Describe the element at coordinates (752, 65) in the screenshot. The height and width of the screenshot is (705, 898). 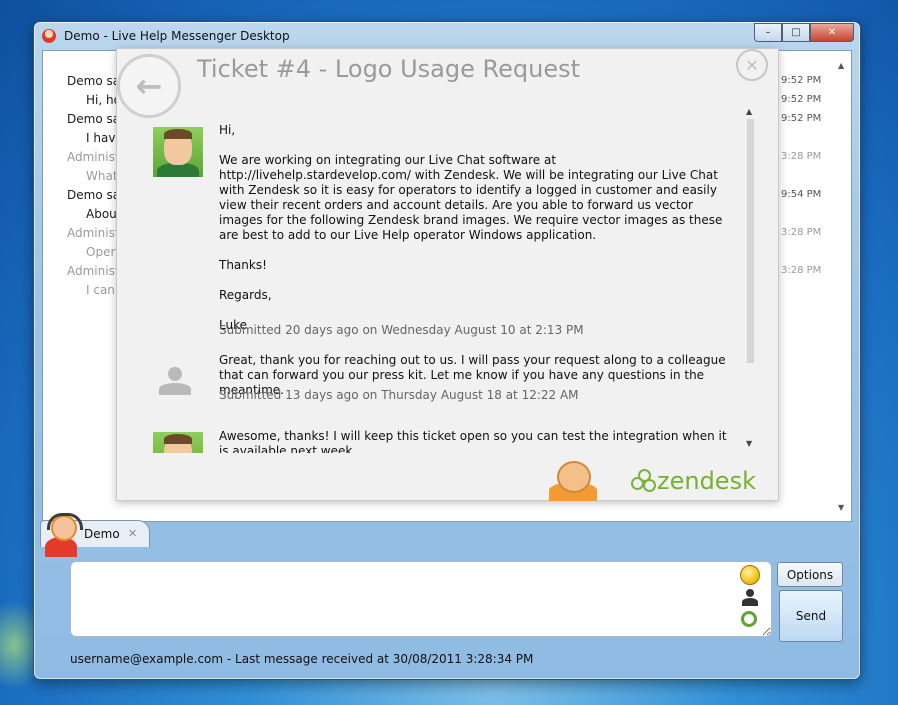
I see `overlay-close-button: ✕` at that location.